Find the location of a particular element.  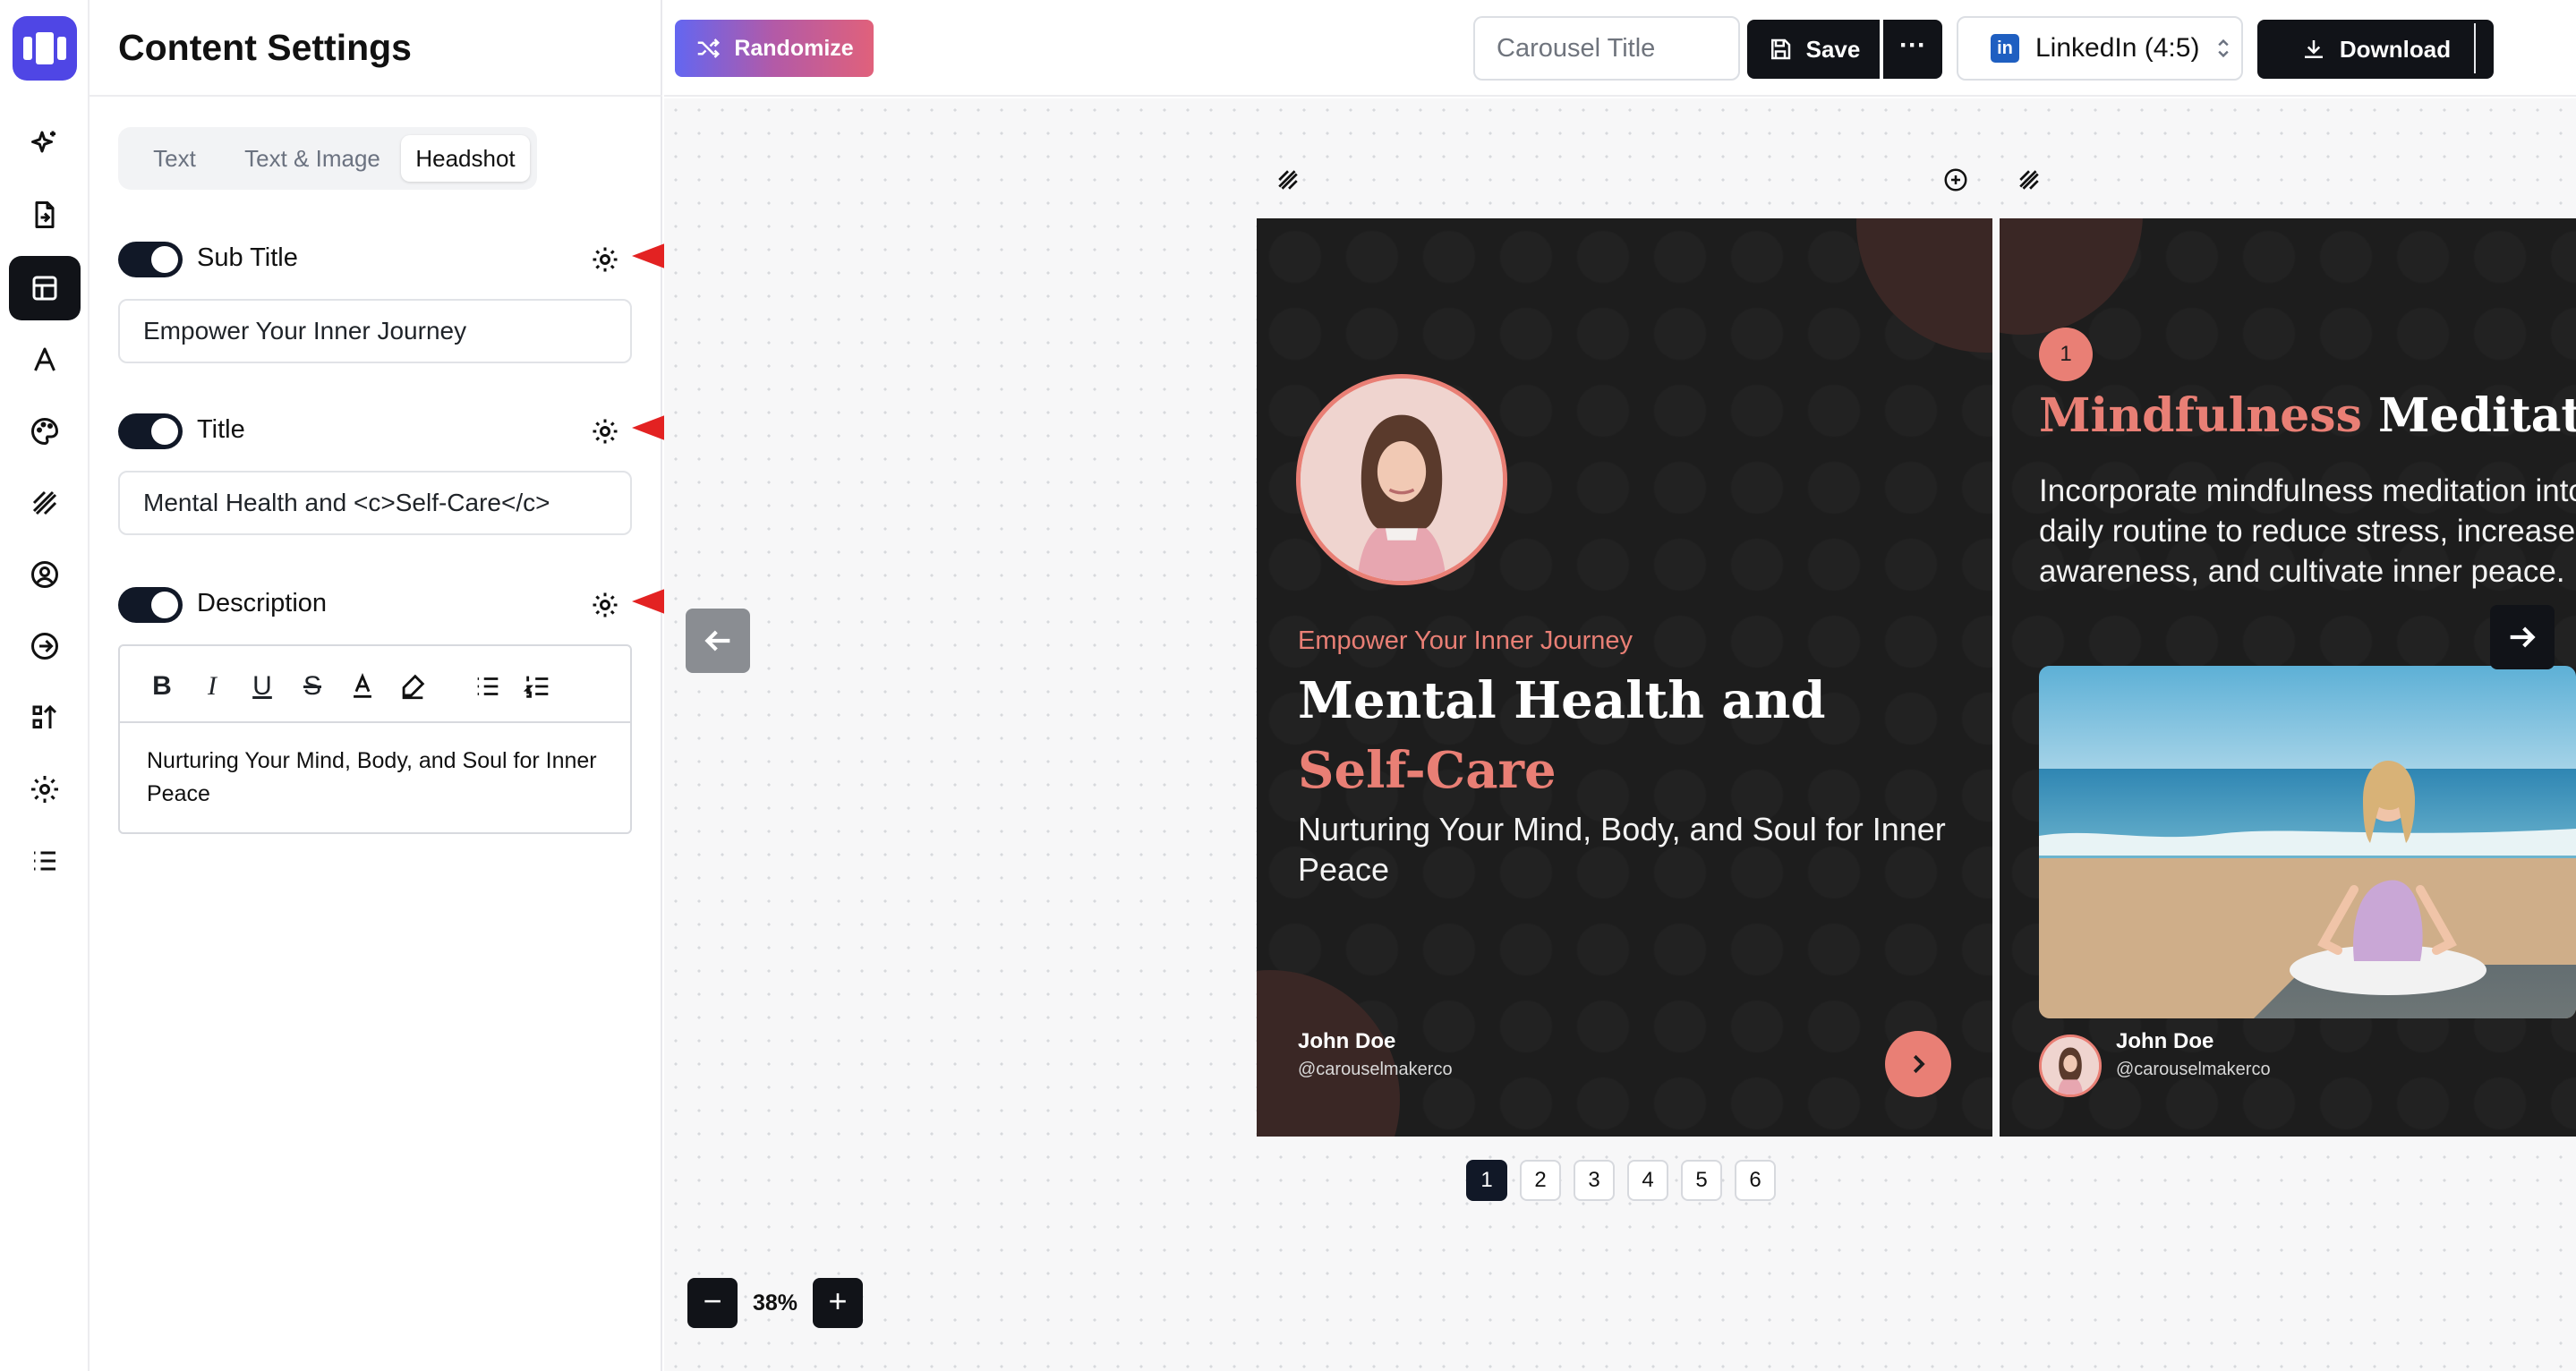

slide-1-background-icon is located at coordinates (1288, 180).